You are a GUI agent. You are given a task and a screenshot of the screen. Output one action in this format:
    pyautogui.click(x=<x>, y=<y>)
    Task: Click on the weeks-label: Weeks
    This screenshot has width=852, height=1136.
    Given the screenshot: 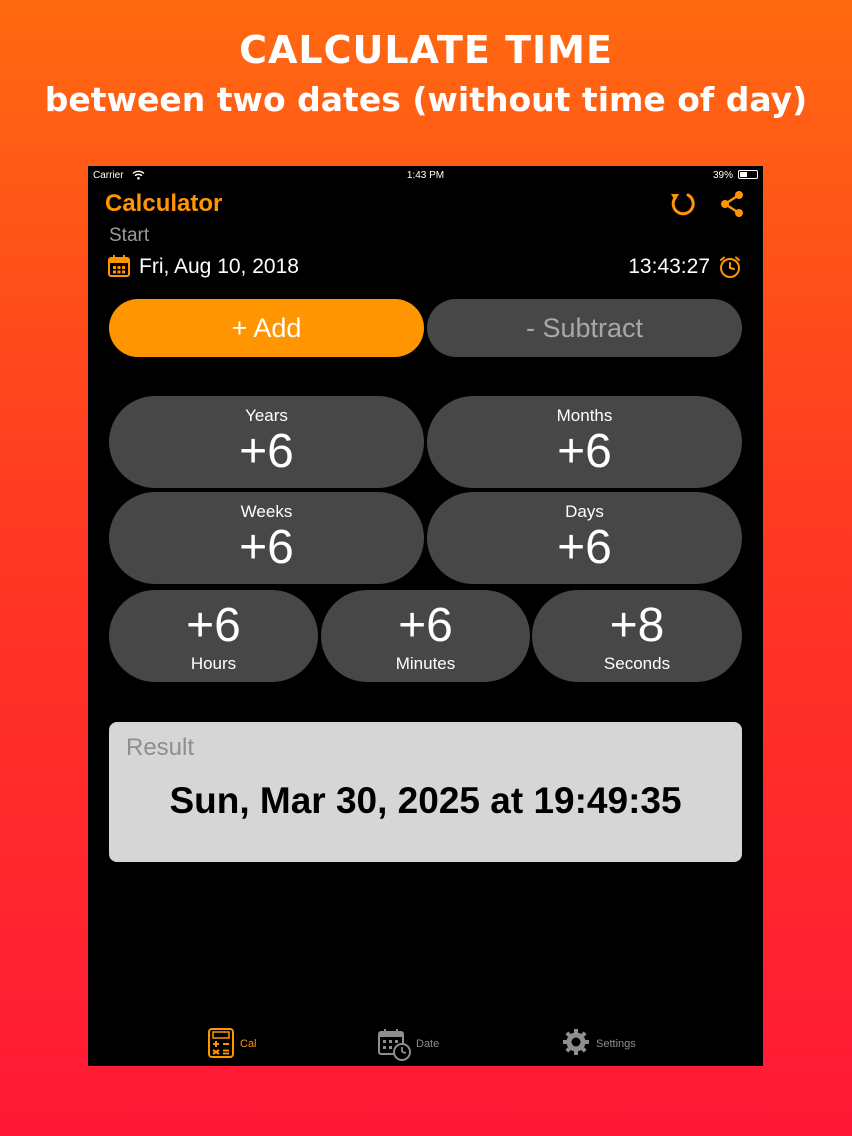 What is the action you would take?
    pyautogui.click(x=266, y=511)
    